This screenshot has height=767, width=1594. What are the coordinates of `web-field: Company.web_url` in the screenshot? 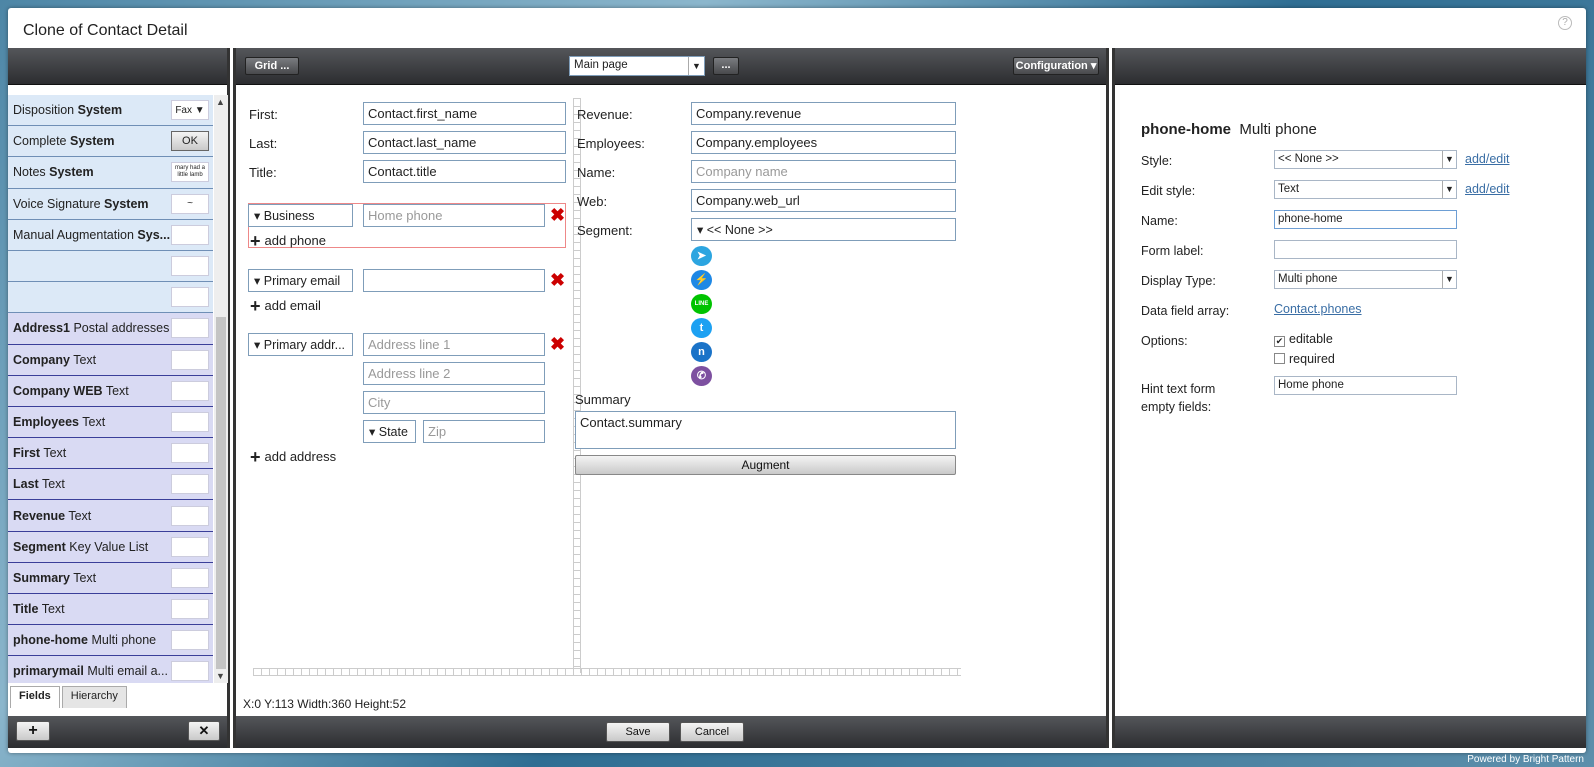 It's located at (823, 200).